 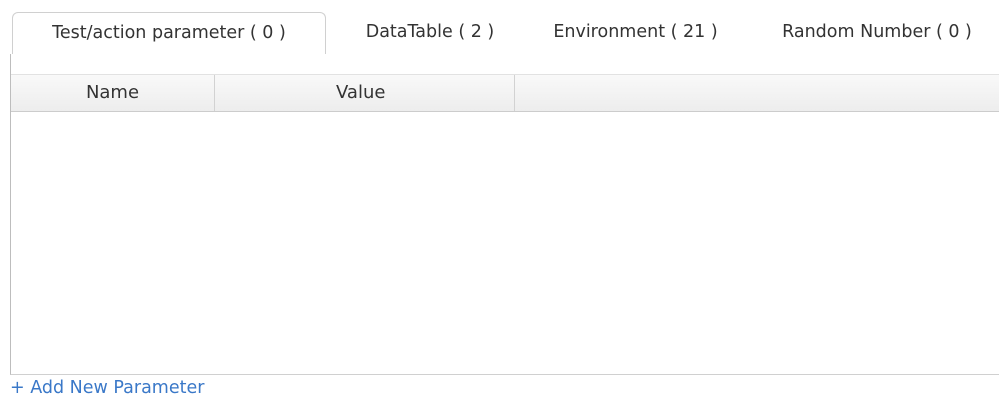 What do you see at coordinates (430, 33) in the screenshot?
I see `tab-datatable: DataTable ( 2 )` at bounding box center [430, 33].